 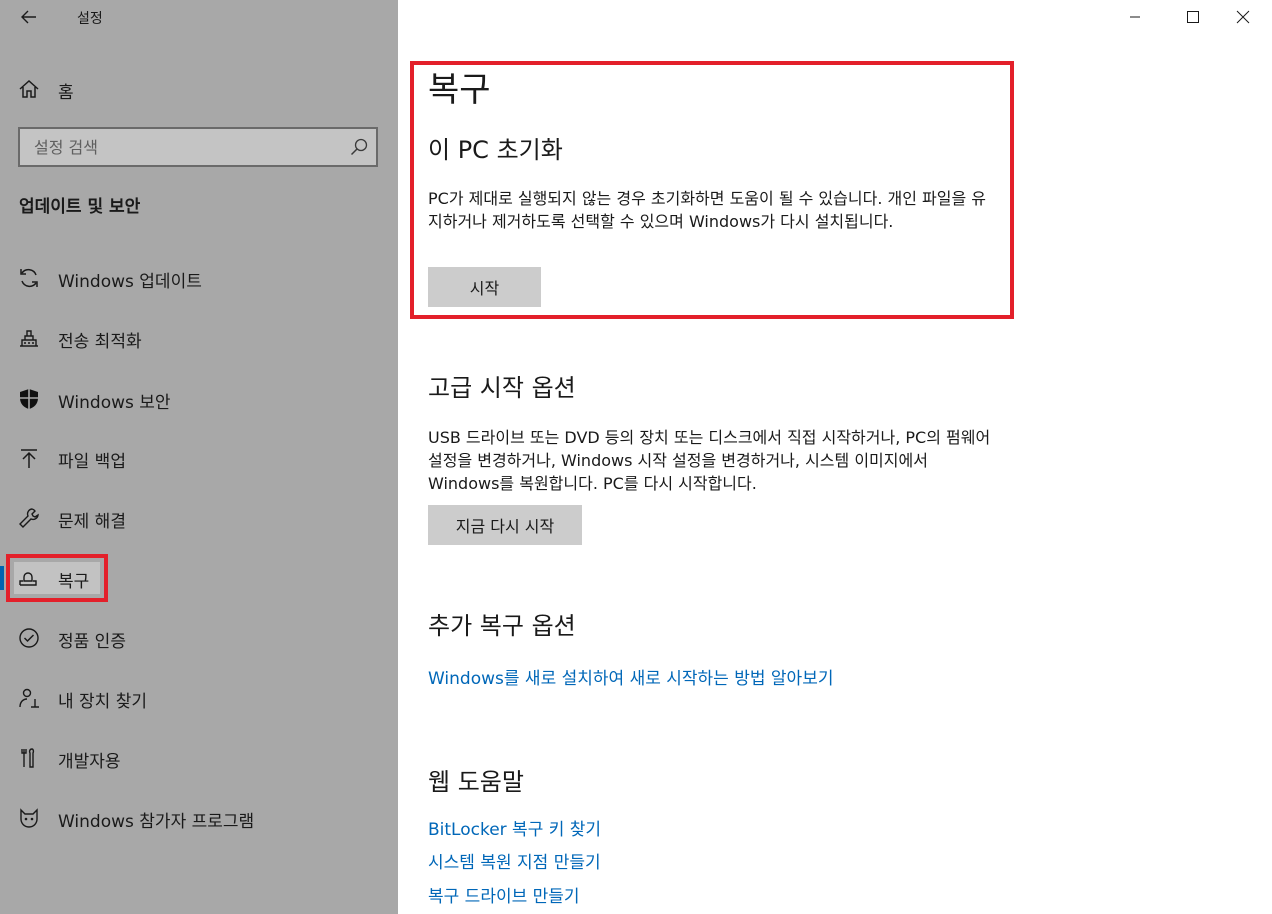 What do you see at coordinates (66, 93) in the screenshot?
I see `sidebar-item-label: 홈` at bounding box center [66, 93].